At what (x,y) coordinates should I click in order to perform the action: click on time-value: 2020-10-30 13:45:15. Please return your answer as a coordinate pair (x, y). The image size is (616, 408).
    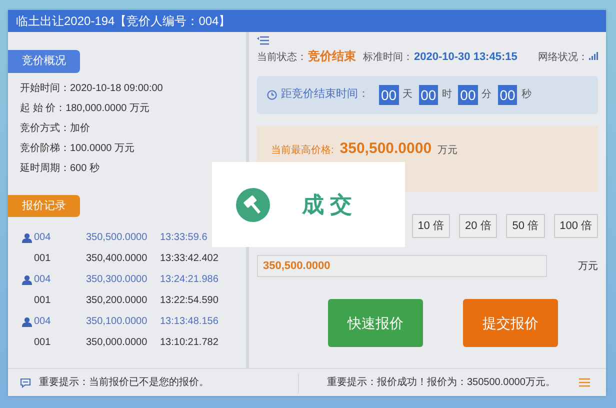
    Looking at the image, I should click on (466, 57).